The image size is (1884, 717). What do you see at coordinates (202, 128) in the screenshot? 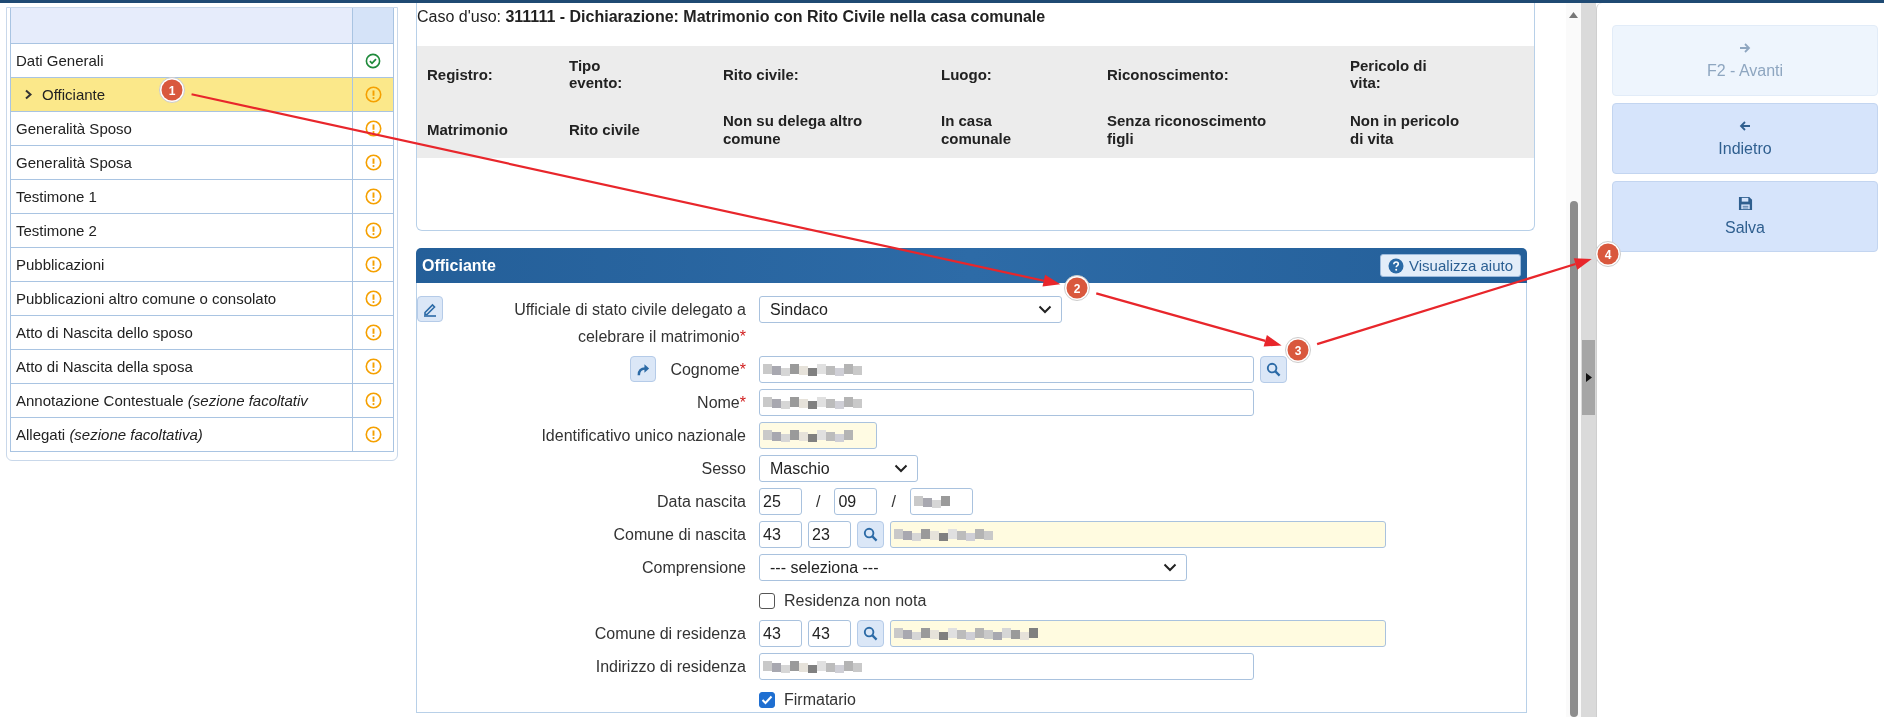
I see `sidebar-item: Generalità Sposo` at bounding box center [202, 128].